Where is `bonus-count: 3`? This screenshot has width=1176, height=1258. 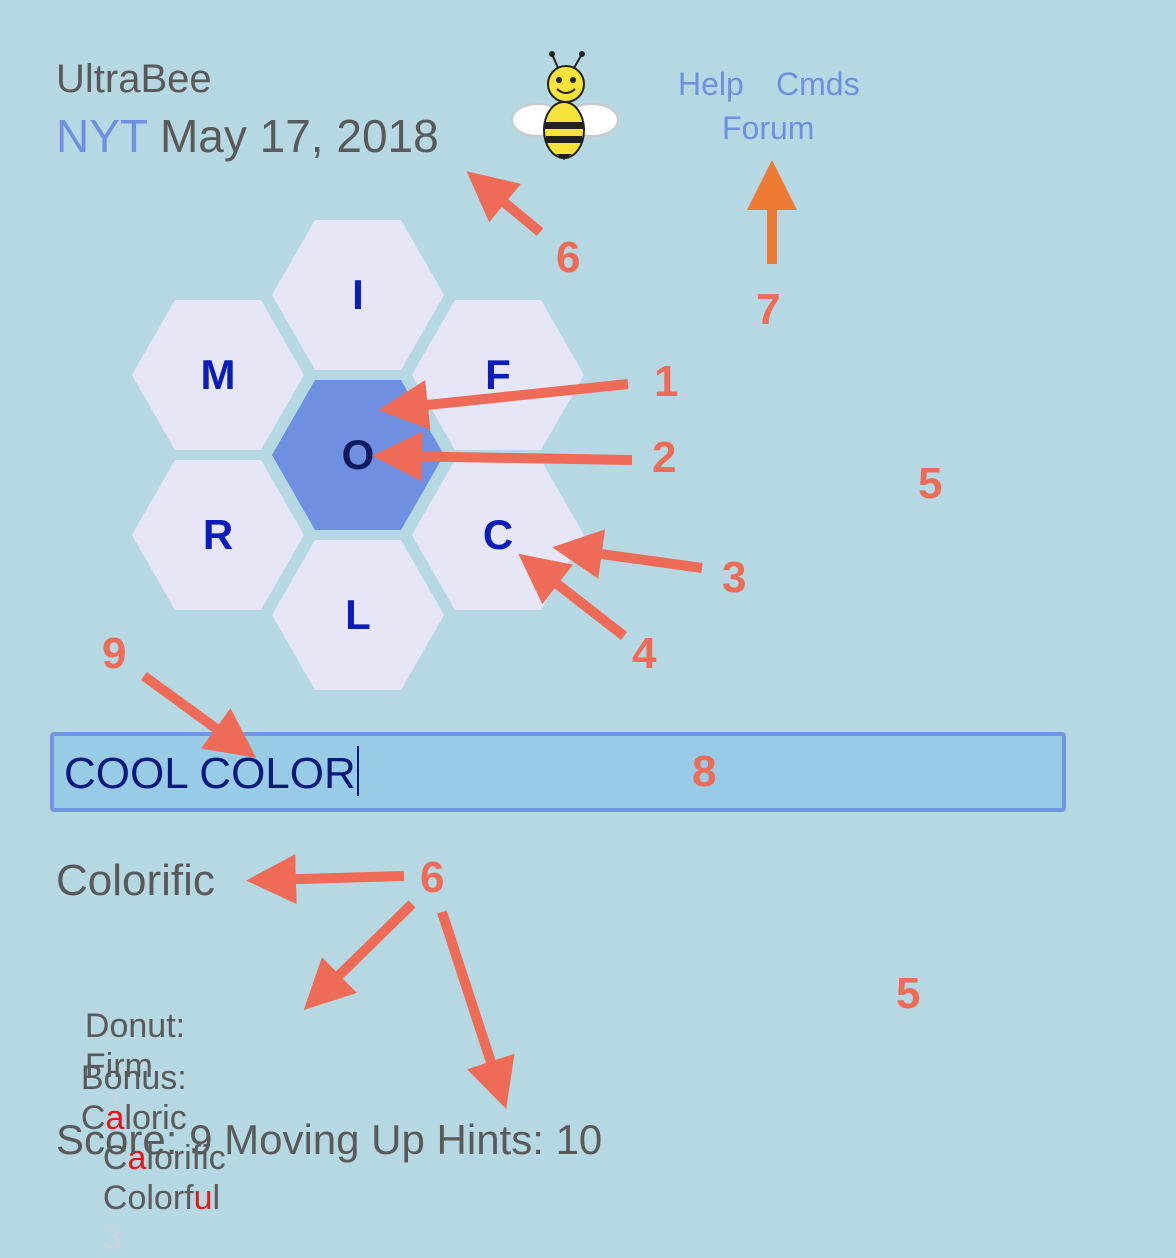
bonus-count: 3 is located at coordinates (112, 1238).